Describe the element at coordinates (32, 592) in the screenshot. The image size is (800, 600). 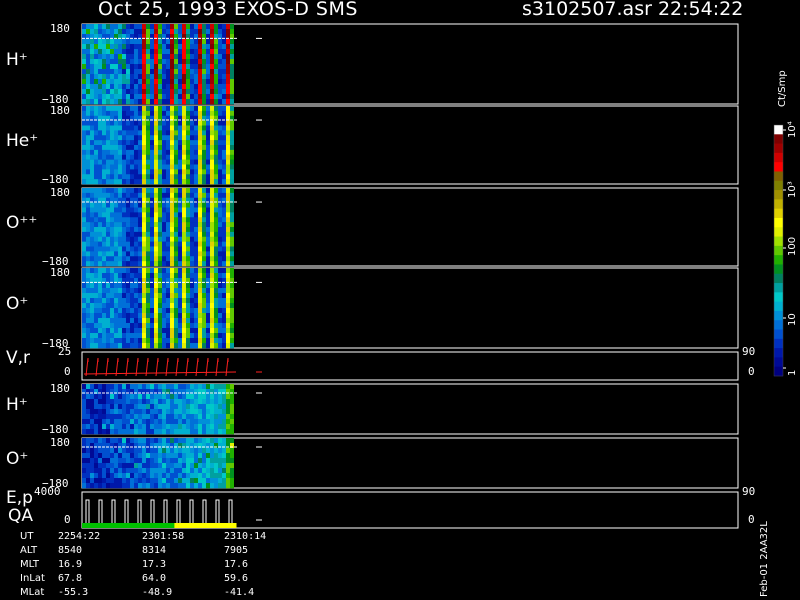
I see `ephemeris-row-label: MLat` at that location.